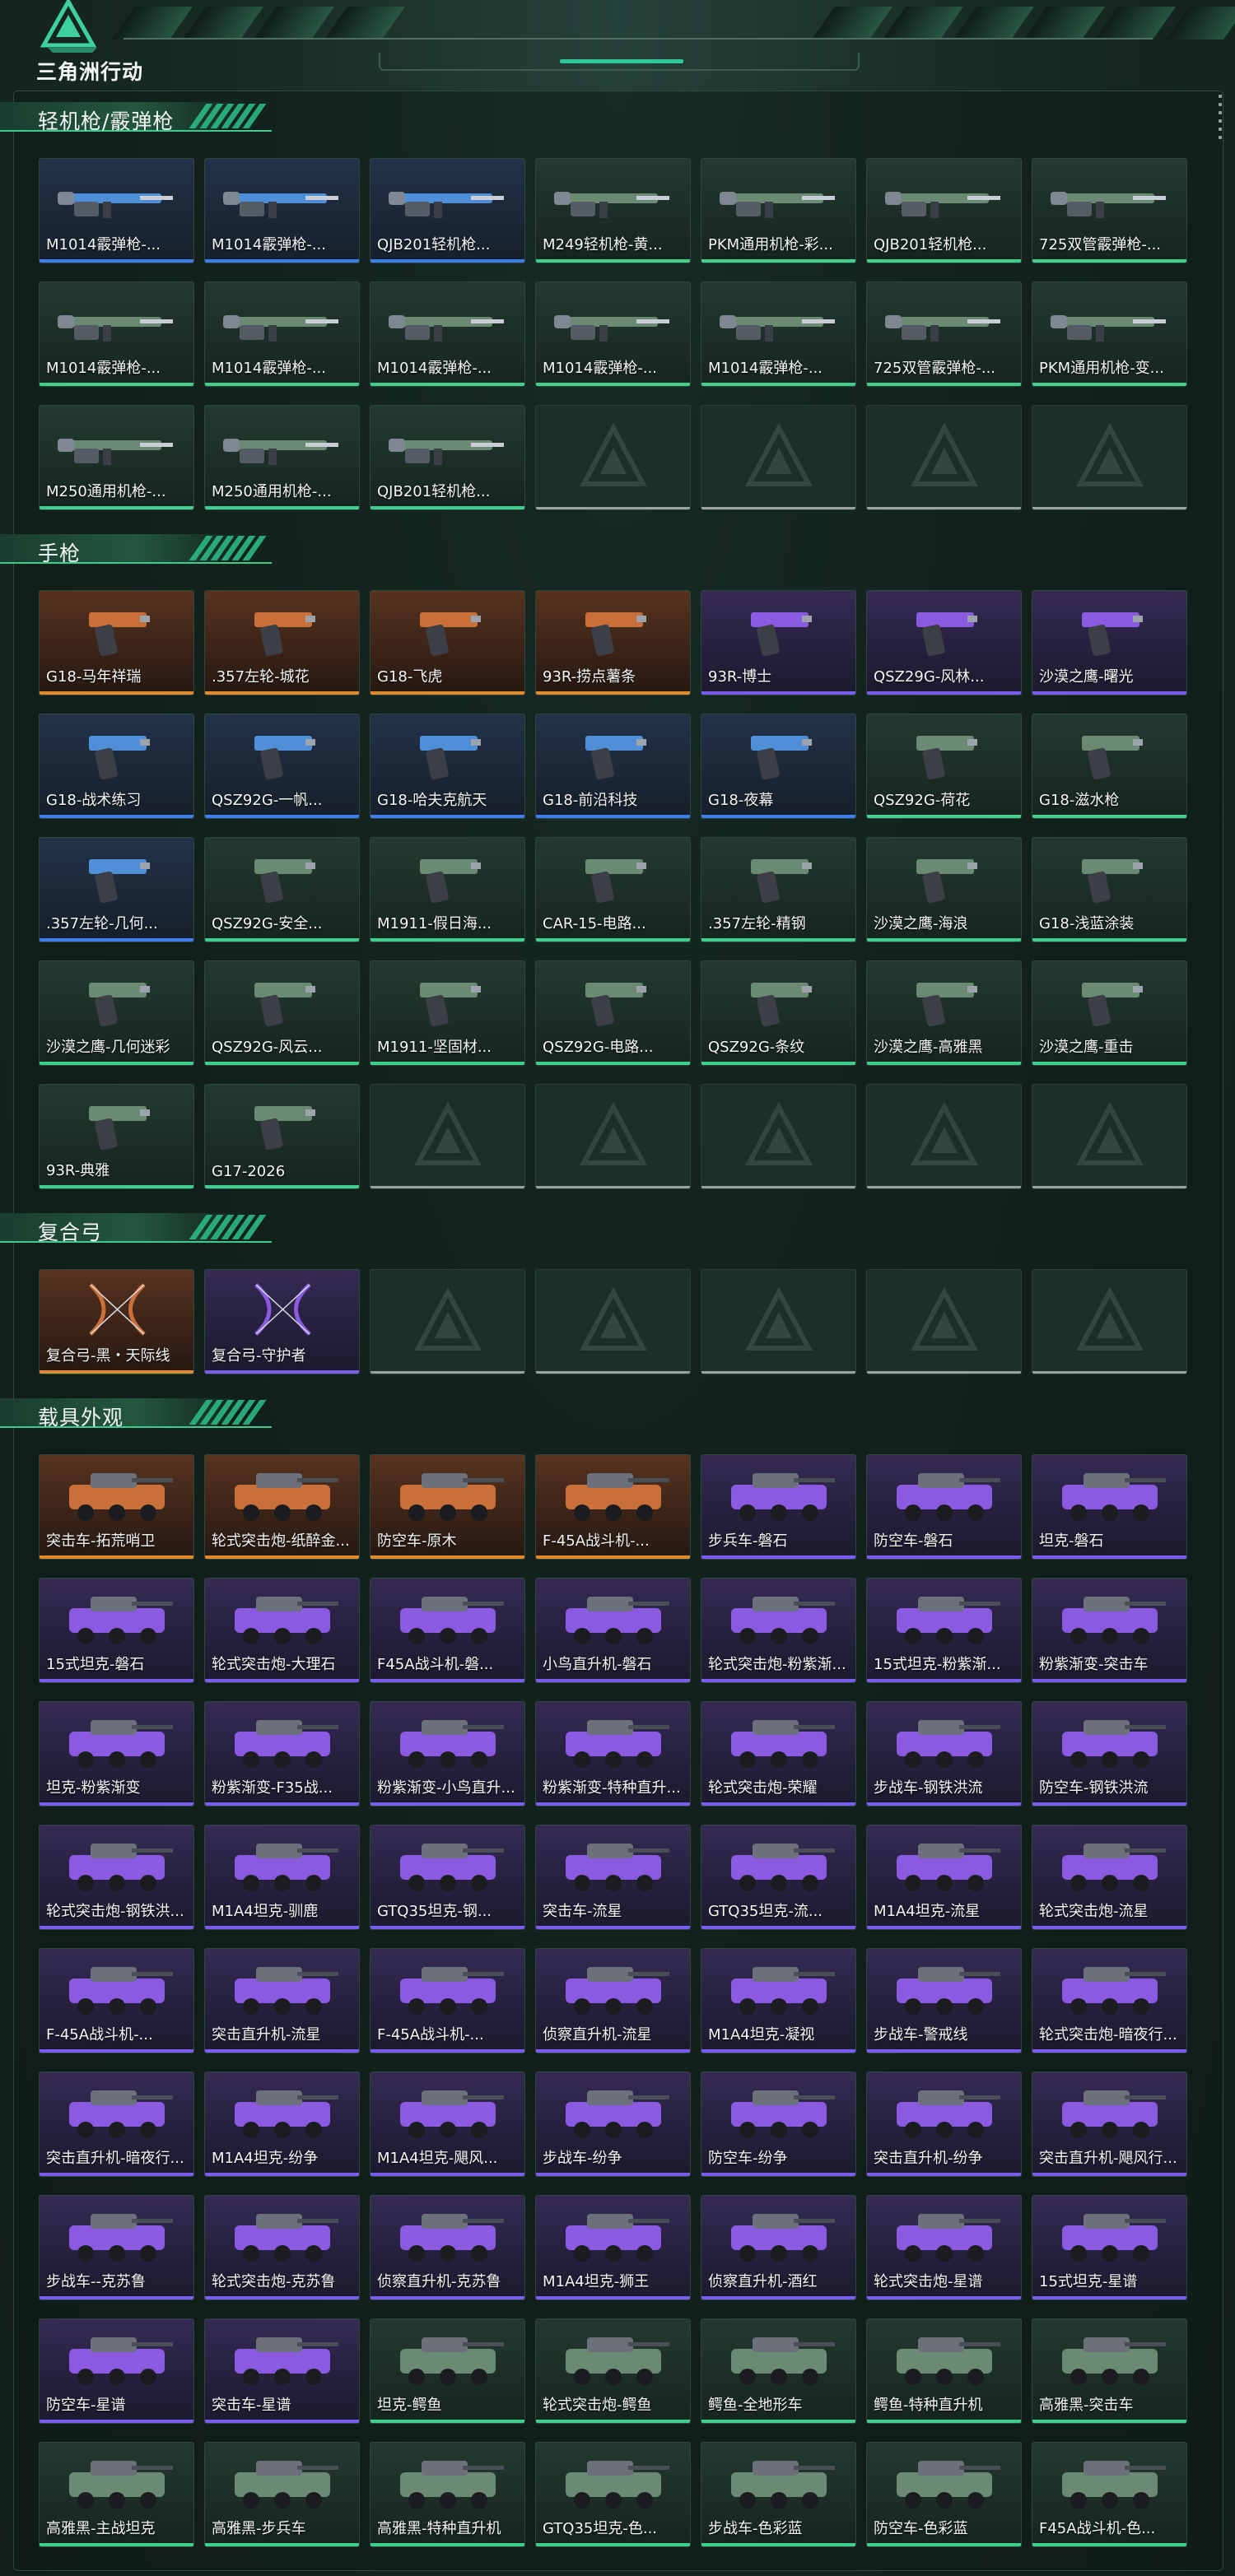  What do you see at coordinates (282, 1136) in the screenshot?
I see `skin-card: G17-2026` at bounding box center [282, 1136].